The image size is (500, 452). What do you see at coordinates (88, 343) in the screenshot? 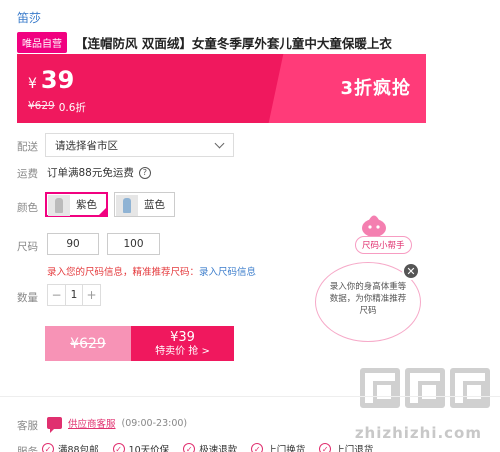
I see `original-price-button: ¥629` at bounding box center [88, 343].